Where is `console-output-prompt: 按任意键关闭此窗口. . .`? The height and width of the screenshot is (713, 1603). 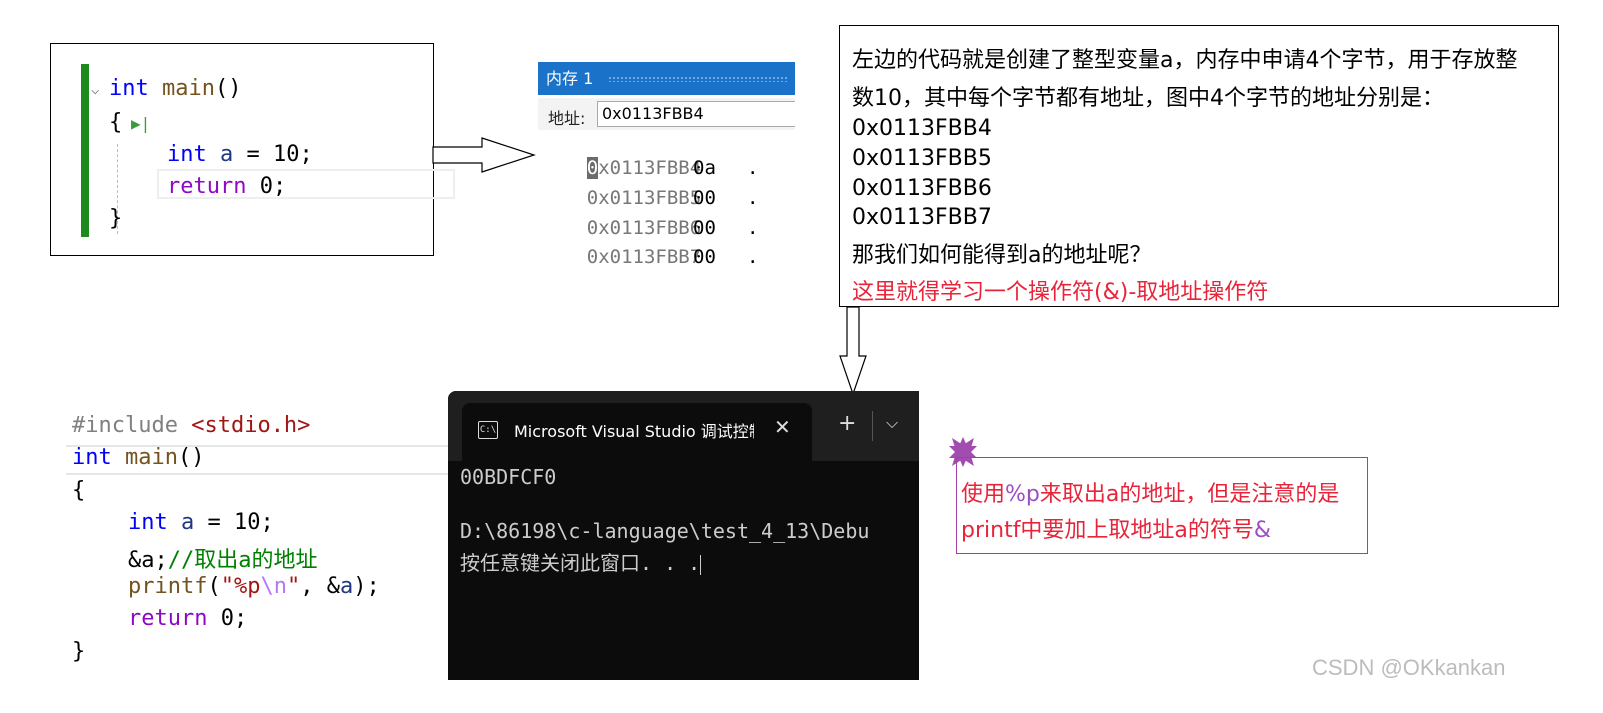 console-output-prompt: 按任意键关闭此窗口. . . is located at coordinates (581, 563).